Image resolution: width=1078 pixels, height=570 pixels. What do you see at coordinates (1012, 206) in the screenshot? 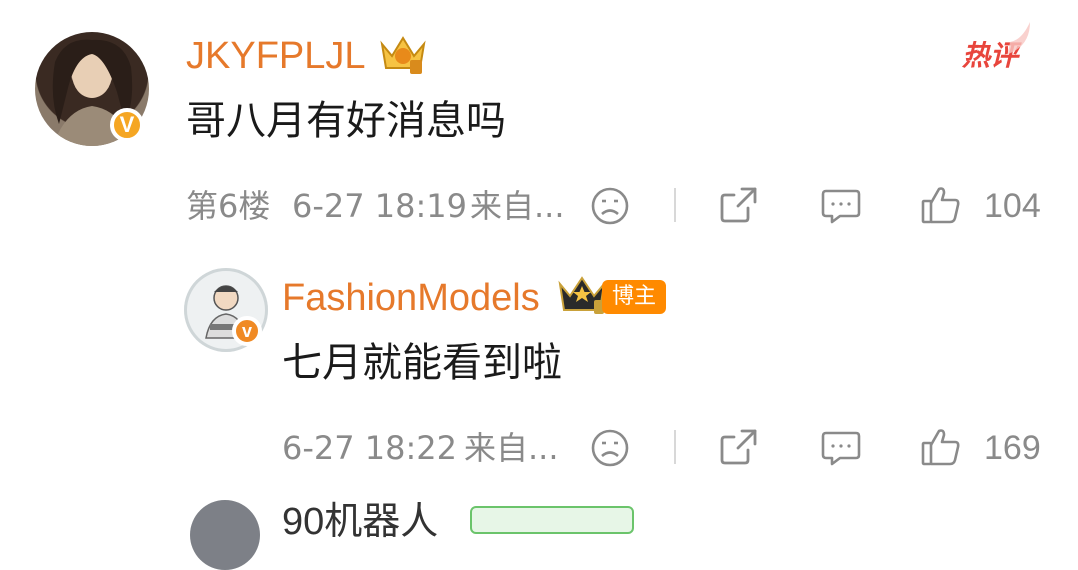
I see `like-count: 104` at bounding box center [1012, 206].